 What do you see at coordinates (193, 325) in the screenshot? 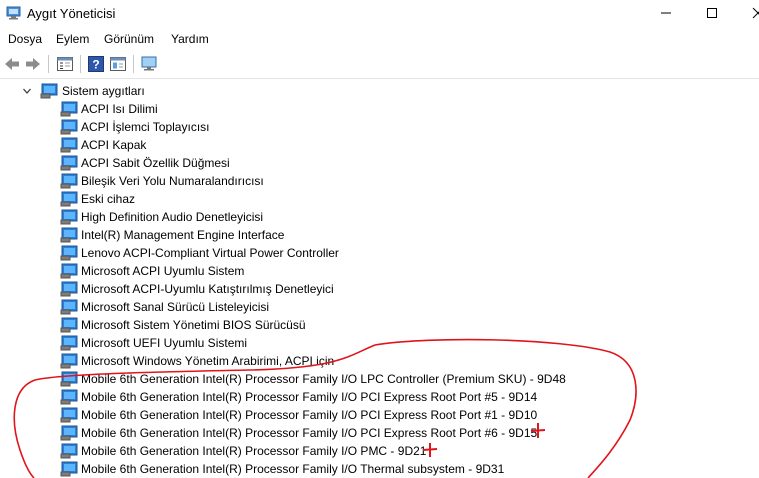
I see `device-label: Microsoft Sistem Yönetimi BIOS Sürücüsü` at bounding box center [193, 325].